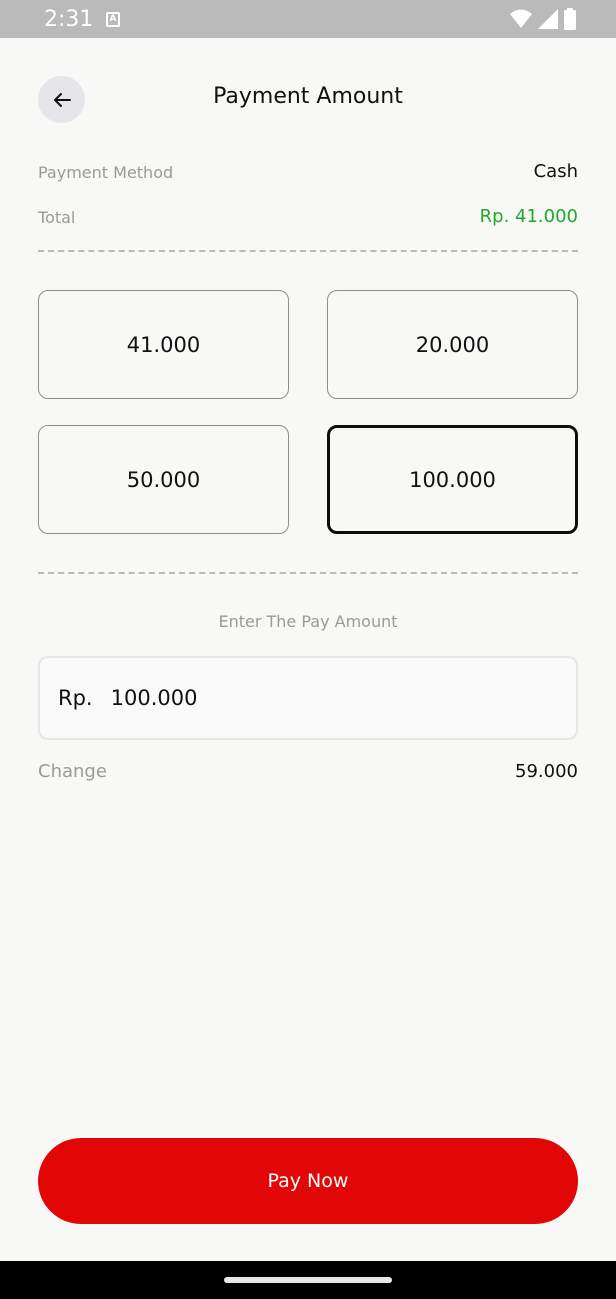 Image resolution: width=616 pixels, height=1299 pixels. What do you see at coordinates (57, 217) in the screenshot?
I see `total-label: Total` at bounding box center [57, 217].